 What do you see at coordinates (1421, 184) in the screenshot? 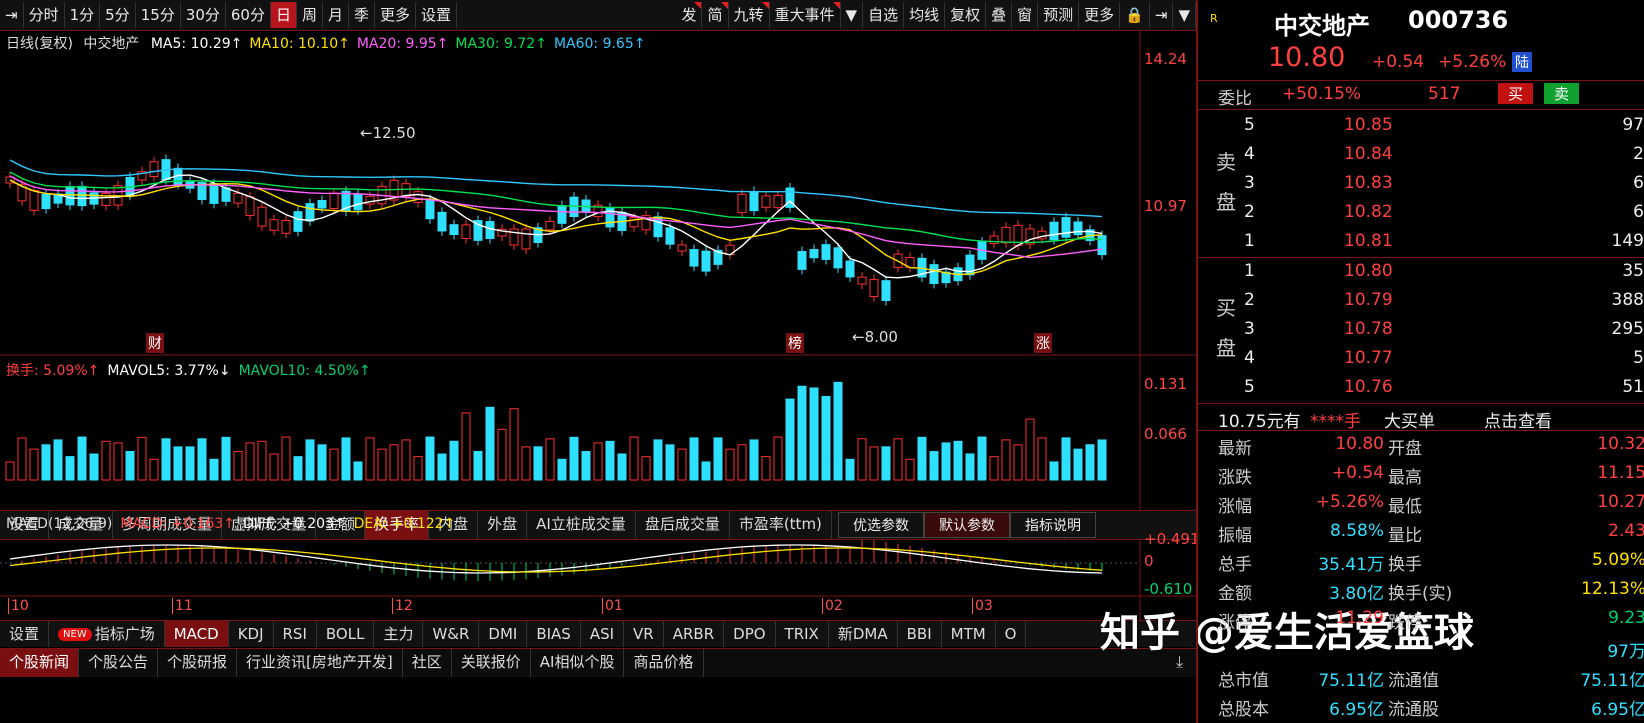
I see `sells-level-3: 3 10.83 6` at bounding box center [1421, 184].